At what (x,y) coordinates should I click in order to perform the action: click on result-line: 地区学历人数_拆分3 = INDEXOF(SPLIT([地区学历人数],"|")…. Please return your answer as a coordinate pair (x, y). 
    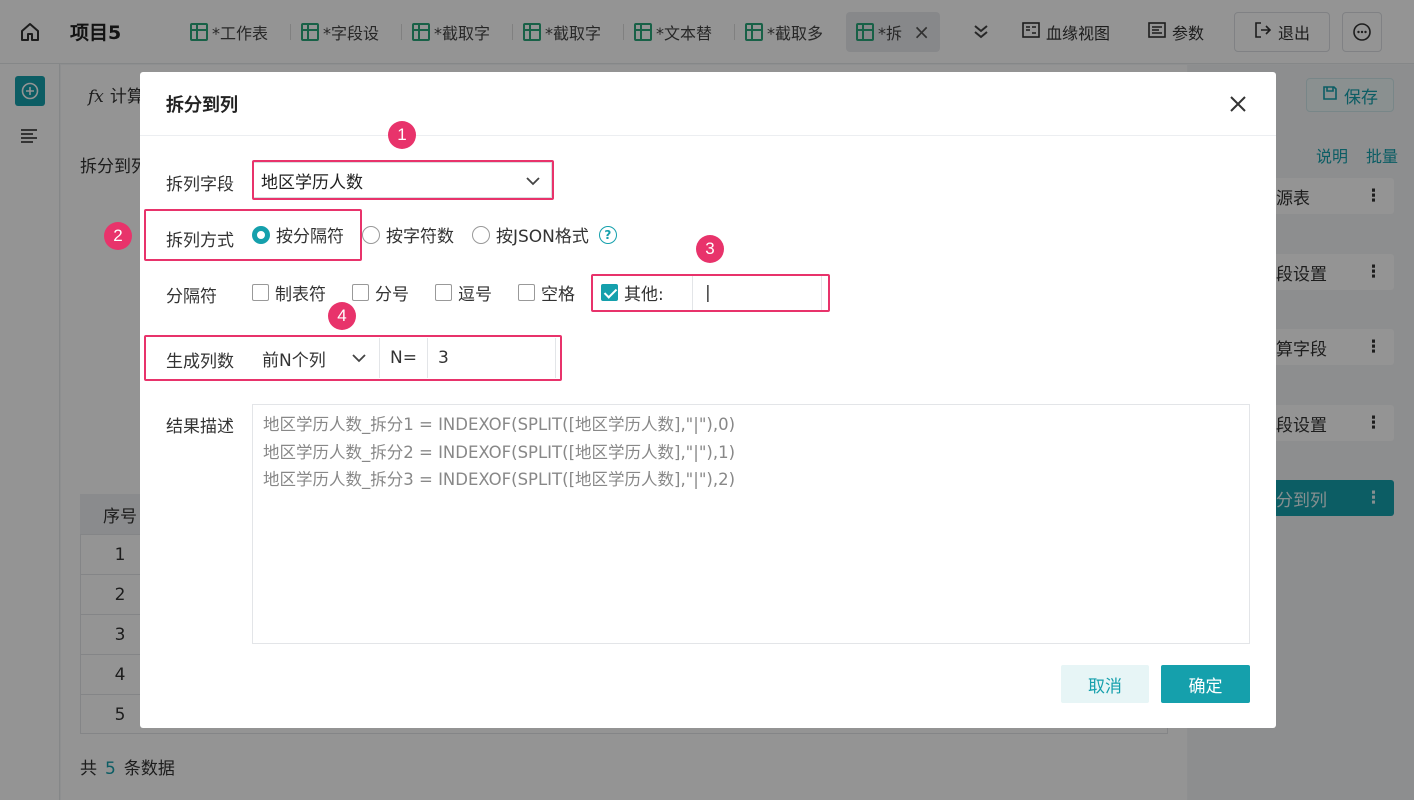
    Looking at the image, I should click on (499, 479).